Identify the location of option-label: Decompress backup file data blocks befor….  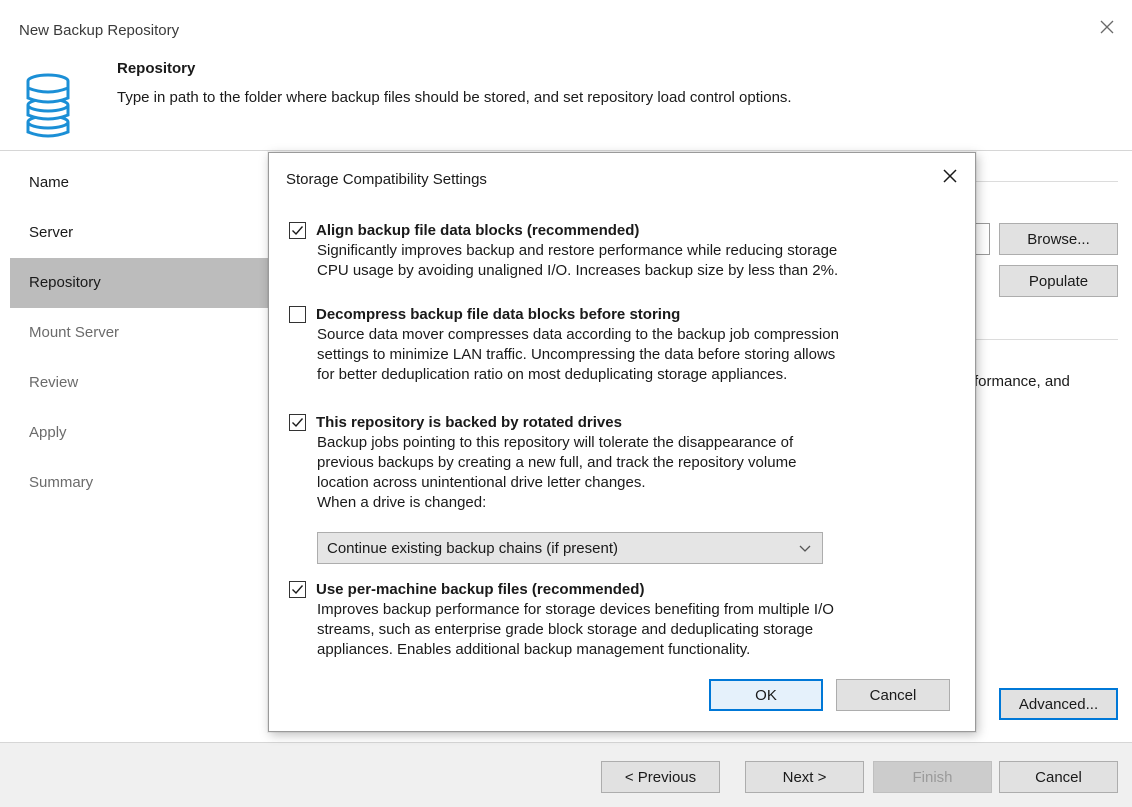
(498, 314).